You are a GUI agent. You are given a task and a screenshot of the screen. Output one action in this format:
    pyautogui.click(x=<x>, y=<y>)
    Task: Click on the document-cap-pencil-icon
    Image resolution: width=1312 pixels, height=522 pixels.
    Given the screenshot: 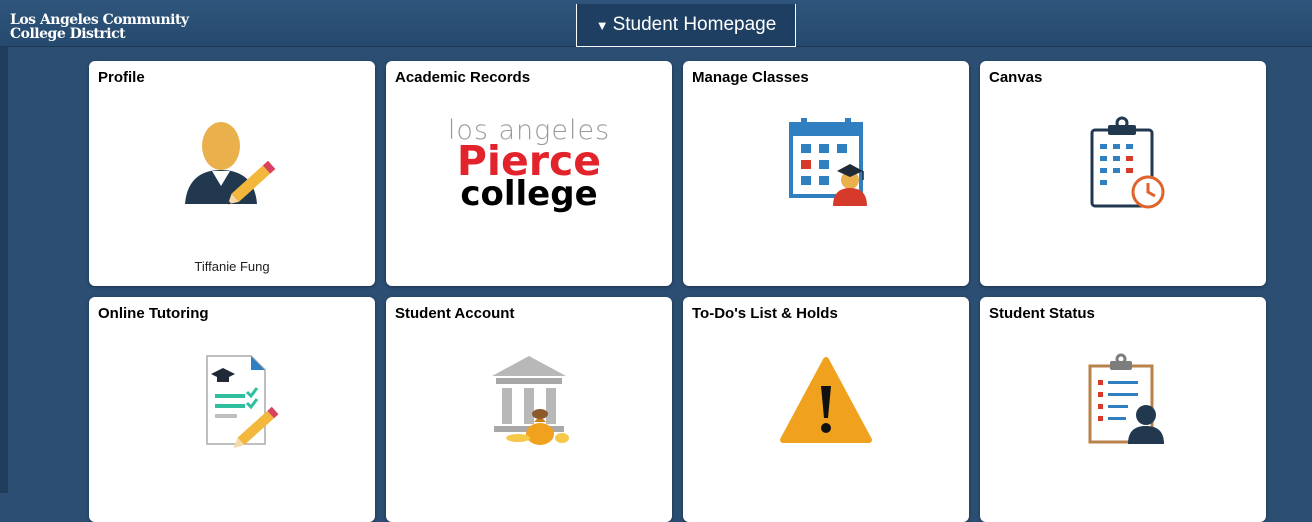 What is the action you would take?
    pyautogui.click(x=232, y=402)
    